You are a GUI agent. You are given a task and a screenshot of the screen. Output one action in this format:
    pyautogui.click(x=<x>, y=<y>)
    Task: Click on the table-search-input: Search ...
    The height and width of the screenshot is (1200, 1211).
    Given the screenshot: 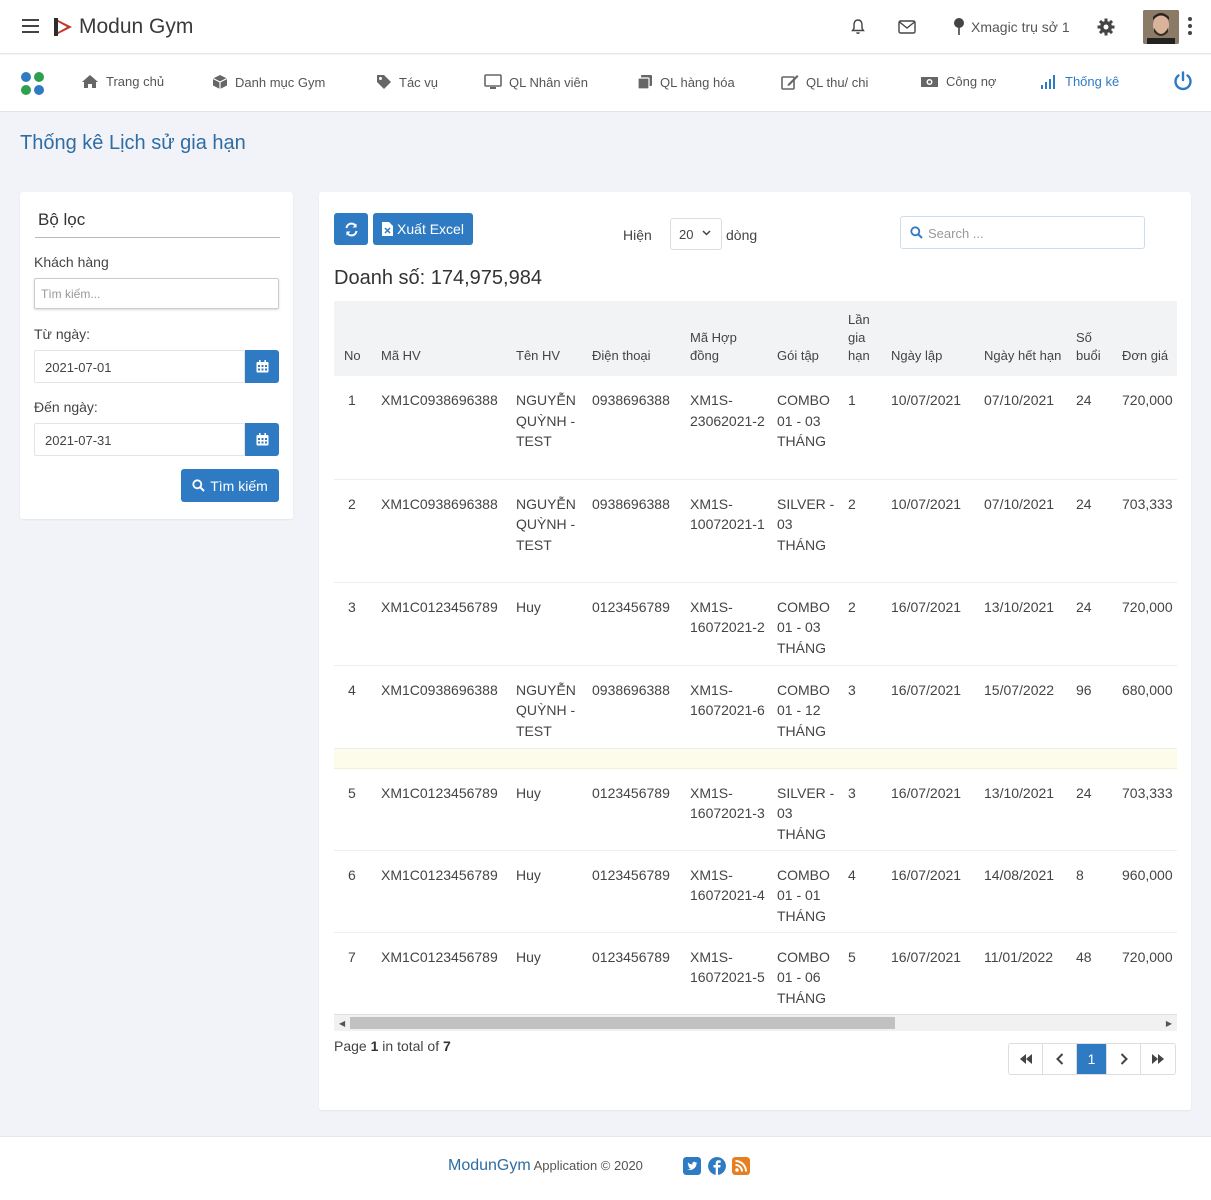 What is the action you would take?
    pyautogui.click(x=1022, y=232)
    